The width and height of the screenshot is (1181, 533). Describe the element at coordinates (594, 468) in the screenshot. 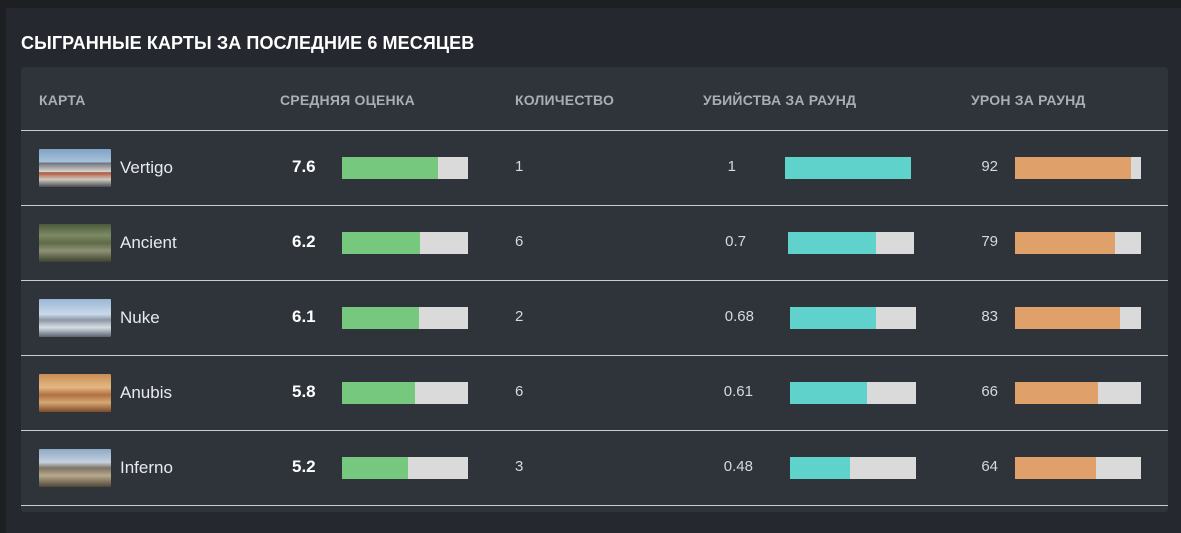

I see `table-row: Inferno 5.2 3 0.48 64` at that location.